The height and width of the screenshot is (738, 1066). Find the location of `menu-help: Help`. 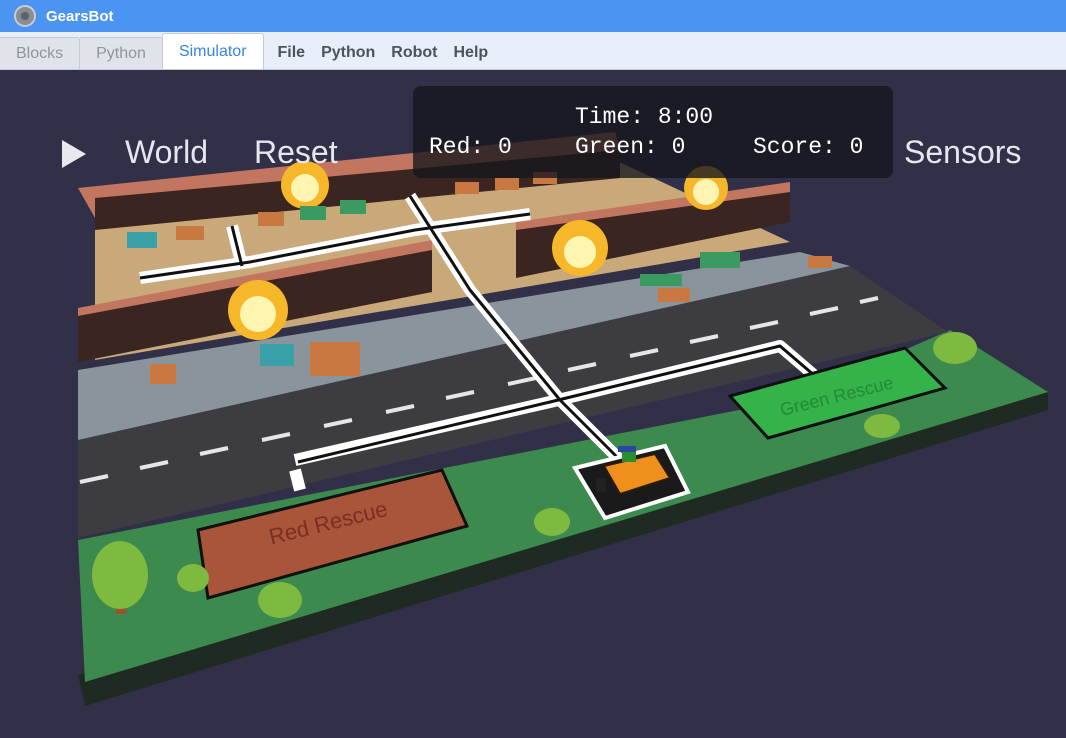

menu-help: Help is located at coordinates (471, 53).